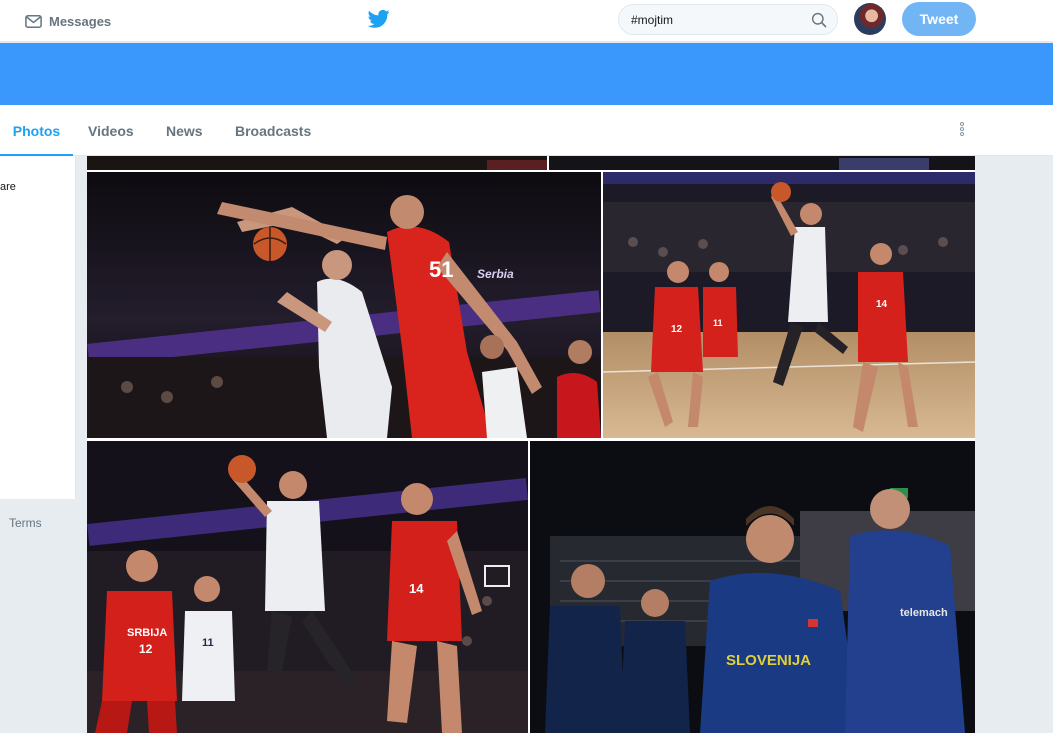  What do you see at coordinates (147, 633) in the screenshot?
I see `photo3-team-text: SRBIJA` at bounding box center [147, 633].